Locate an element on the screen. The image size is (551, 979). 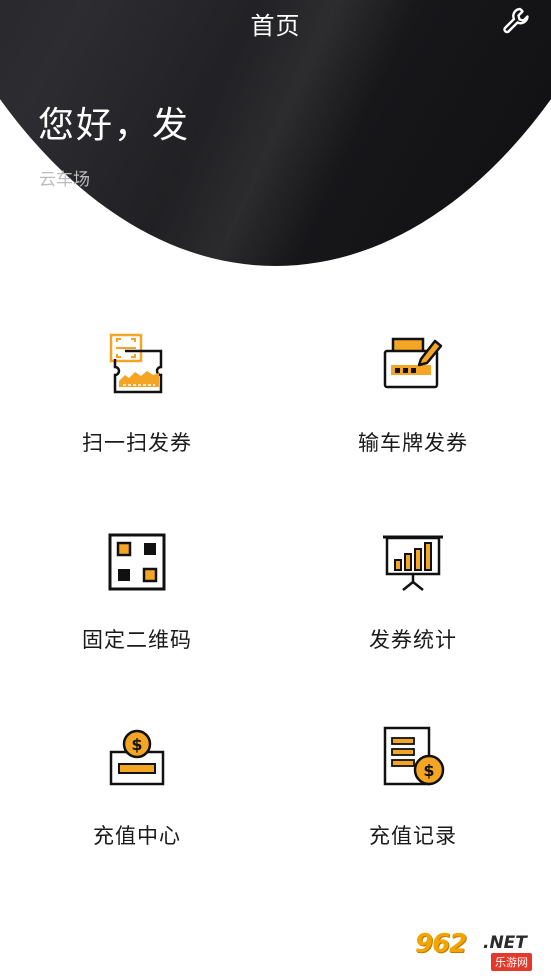
watermark-sub: 乐游网 is located at coordinates (511, 962).